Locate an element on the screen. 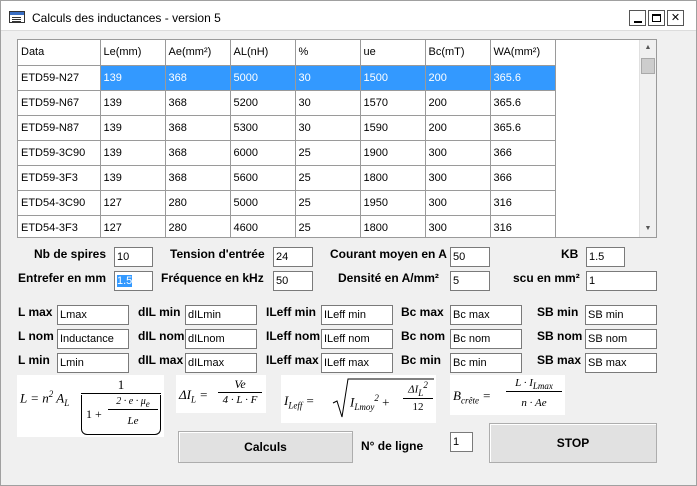 The image size is (697, 486). table-row: ETD59-3F3 139 368 5600 25 1800 300 366 is located at coordinates (287, 178).